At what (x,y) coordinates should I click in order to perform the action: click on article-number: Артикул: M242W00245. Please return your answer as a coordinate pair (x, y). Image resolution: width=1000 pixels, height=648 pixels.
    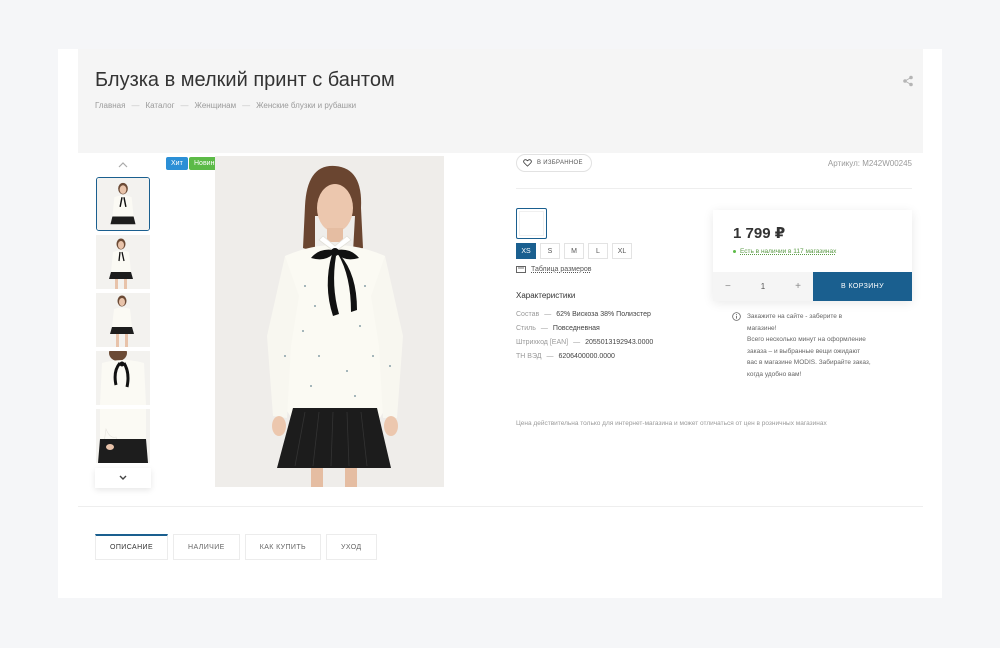
    Looking at the image, I should click on (869, 163).